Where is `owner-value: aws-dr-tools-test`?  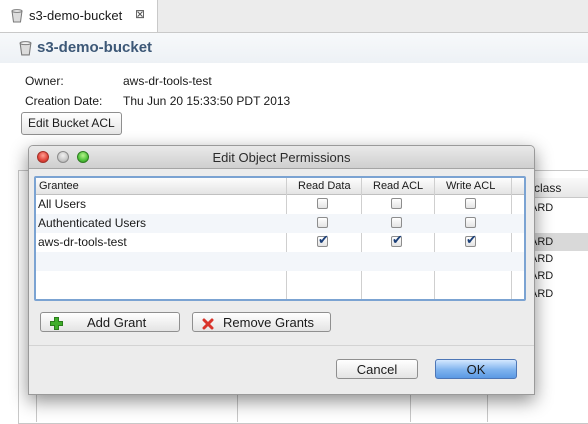 owner-value: aws-dr-tools-test is located at coordinates (167, 81).